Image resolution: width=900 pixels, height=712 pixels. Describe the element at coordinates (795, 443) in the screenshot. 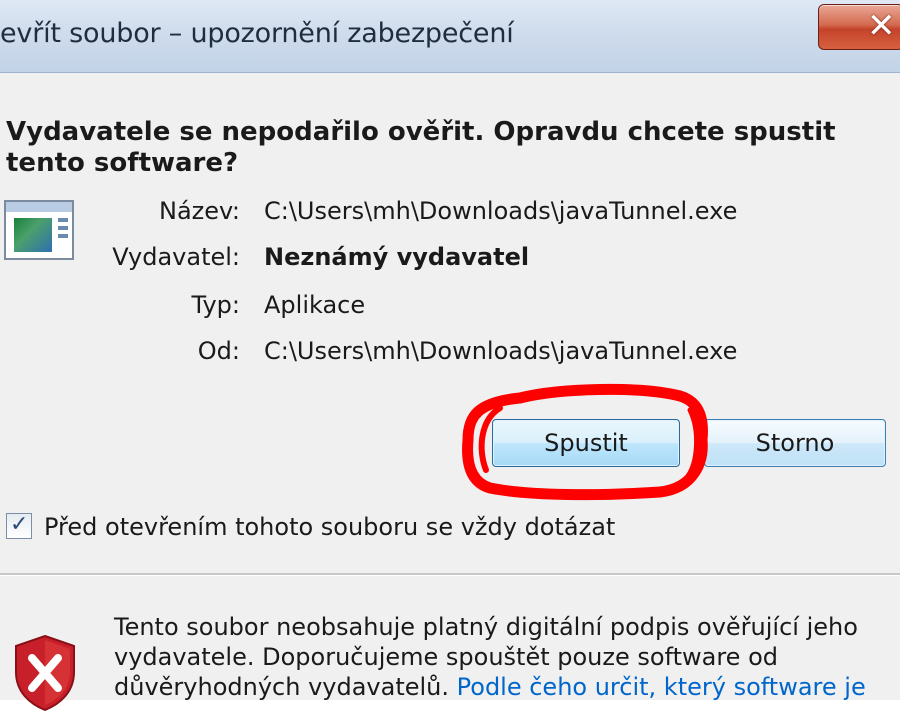

I see `cancel-button: Storno` at that location.